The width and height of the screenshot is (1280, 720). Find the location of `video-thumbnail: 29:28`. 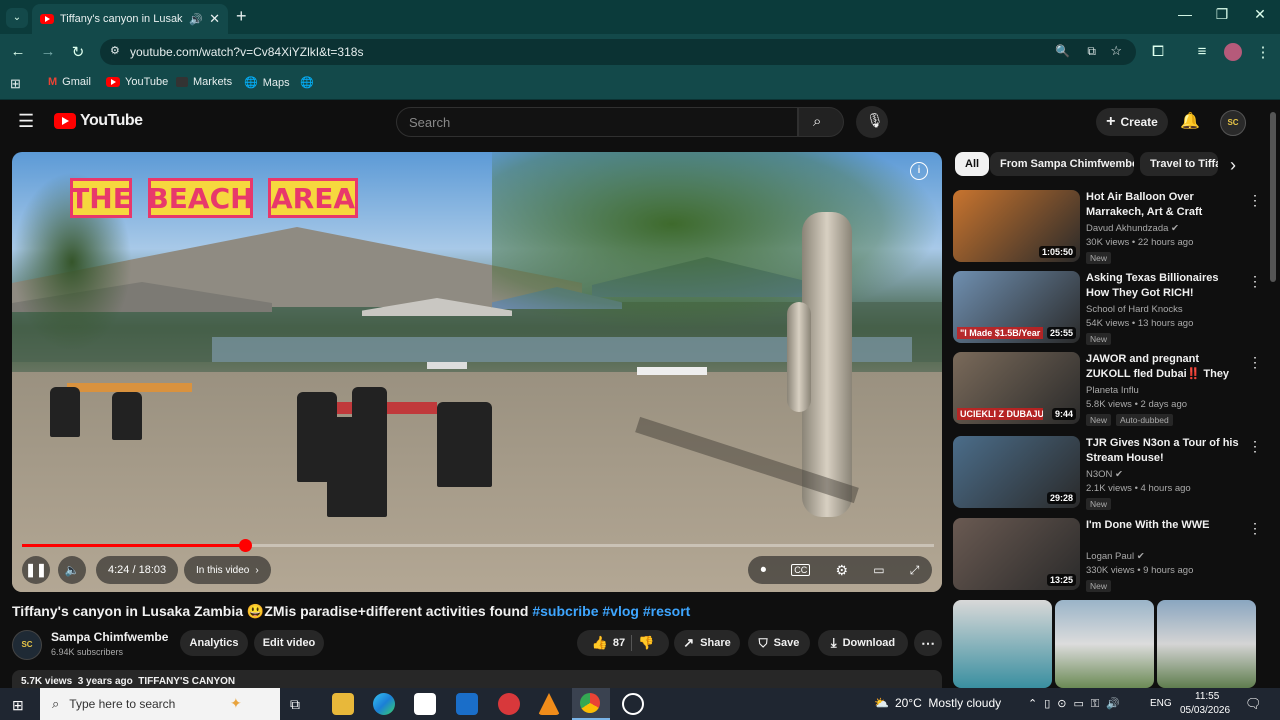

video-thumbnail: 29:28 is located at coordinates (1016, 472).